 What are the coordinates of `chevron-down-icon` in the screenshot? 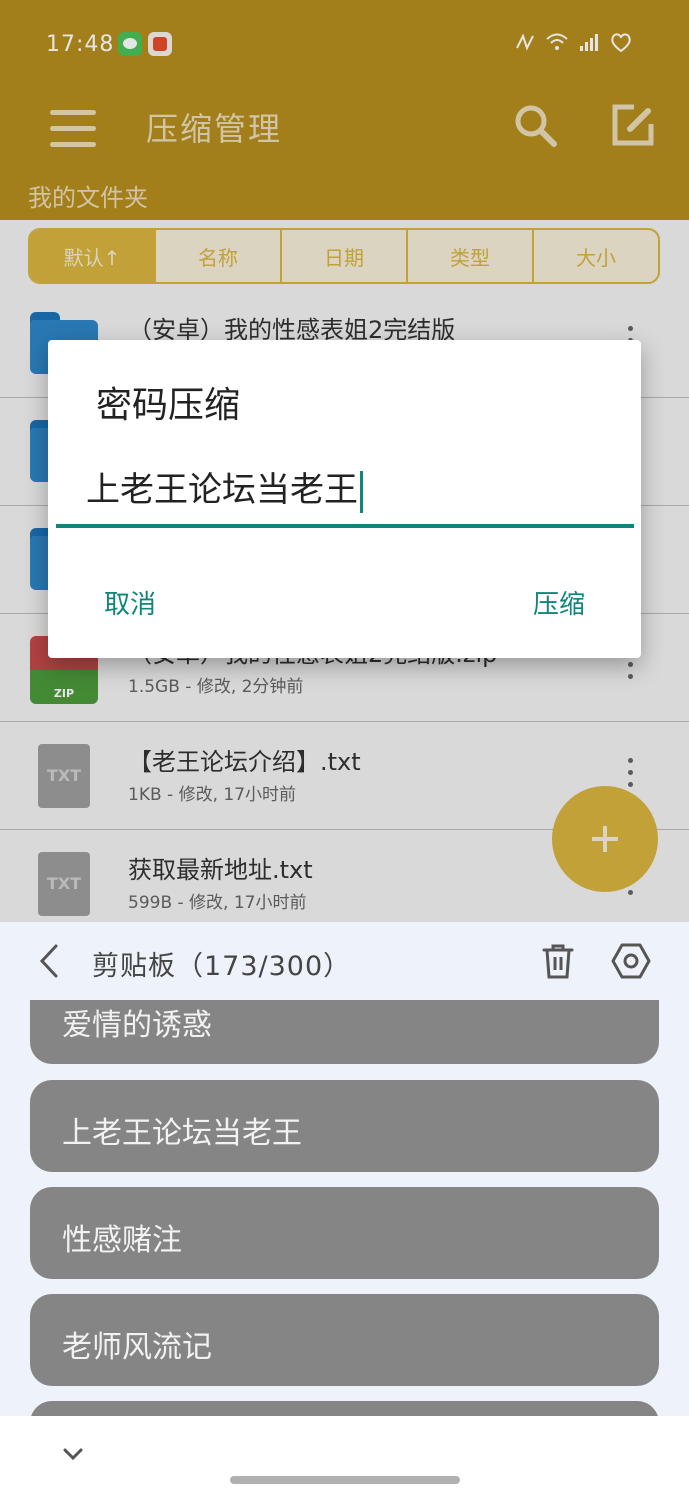 It's located at (73, 1454).